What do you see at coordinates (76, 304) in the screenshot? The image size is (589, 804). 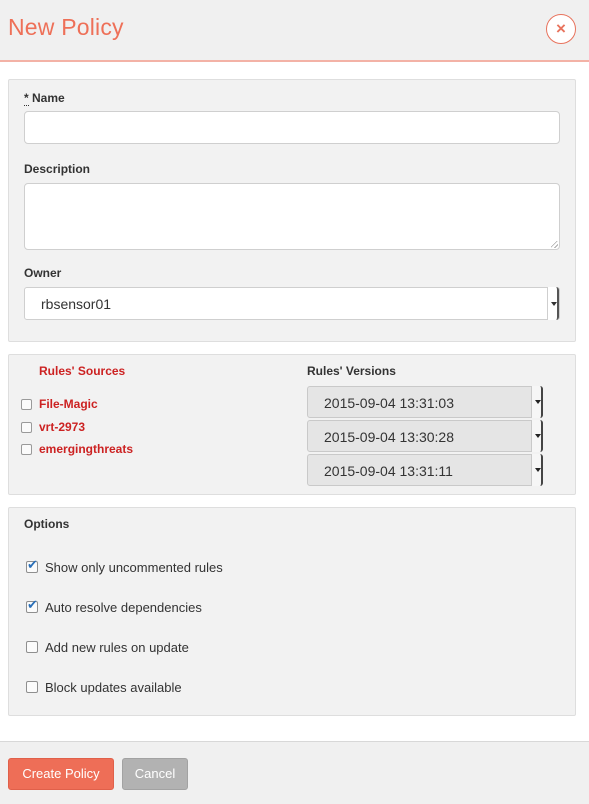 I see `owner-selected-value: rbsensor01` at bounding box center [76, 304].